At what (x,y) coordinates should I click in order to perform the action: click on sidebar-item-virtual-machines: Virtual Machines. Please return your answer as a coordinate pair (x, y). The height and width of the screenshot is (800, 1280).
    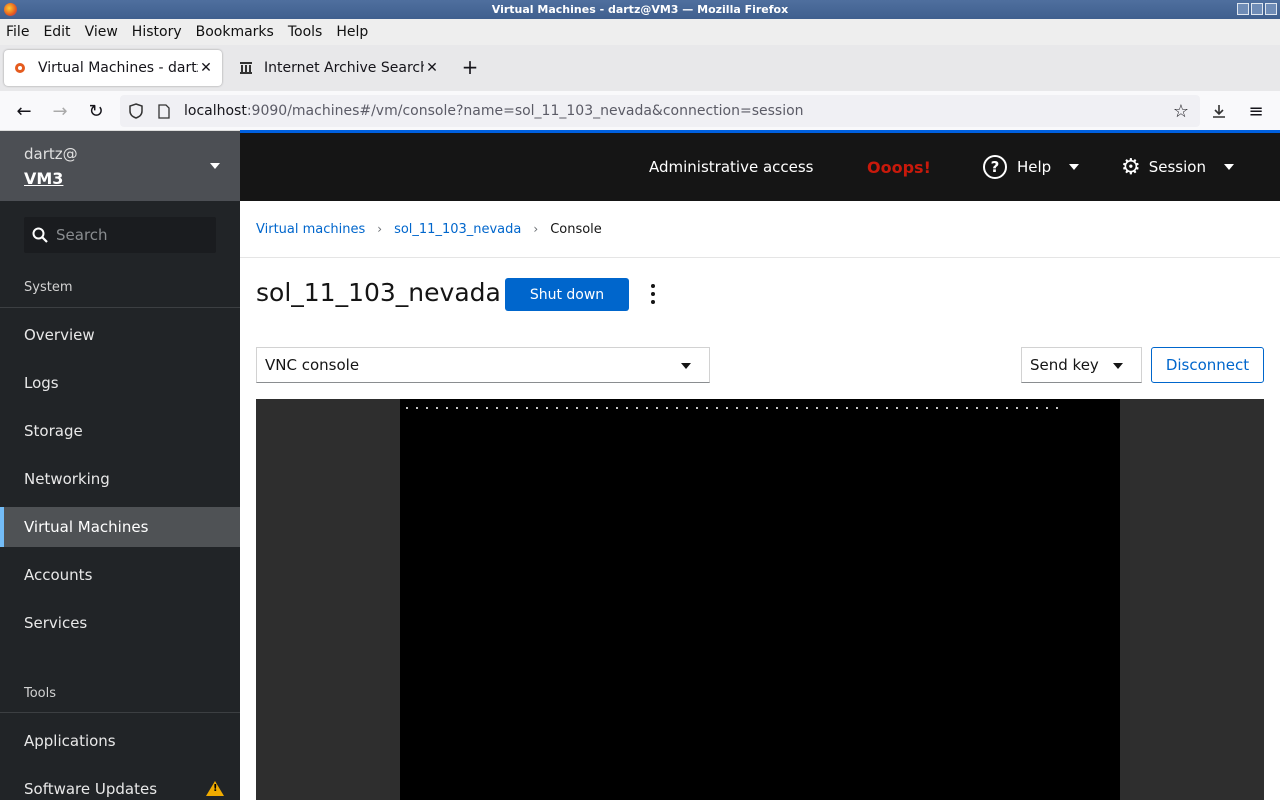
    Looking at the image, I should click on (120, 527).